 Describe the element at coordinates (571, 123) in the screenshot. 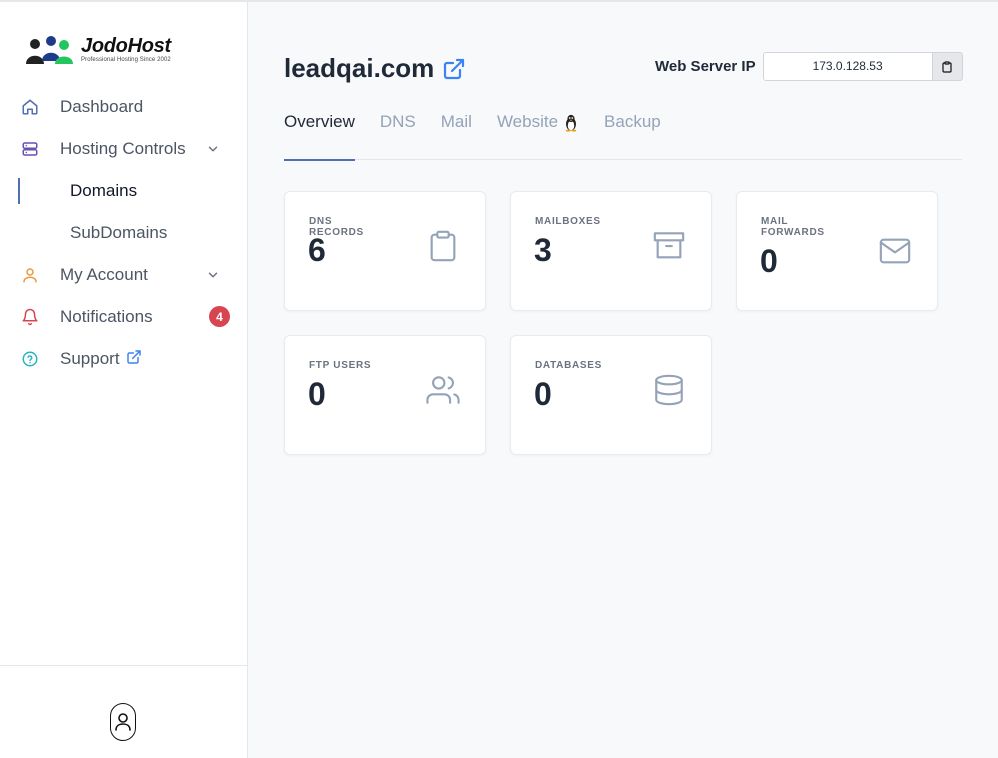

I see `linux-penguin-icon` at that location.